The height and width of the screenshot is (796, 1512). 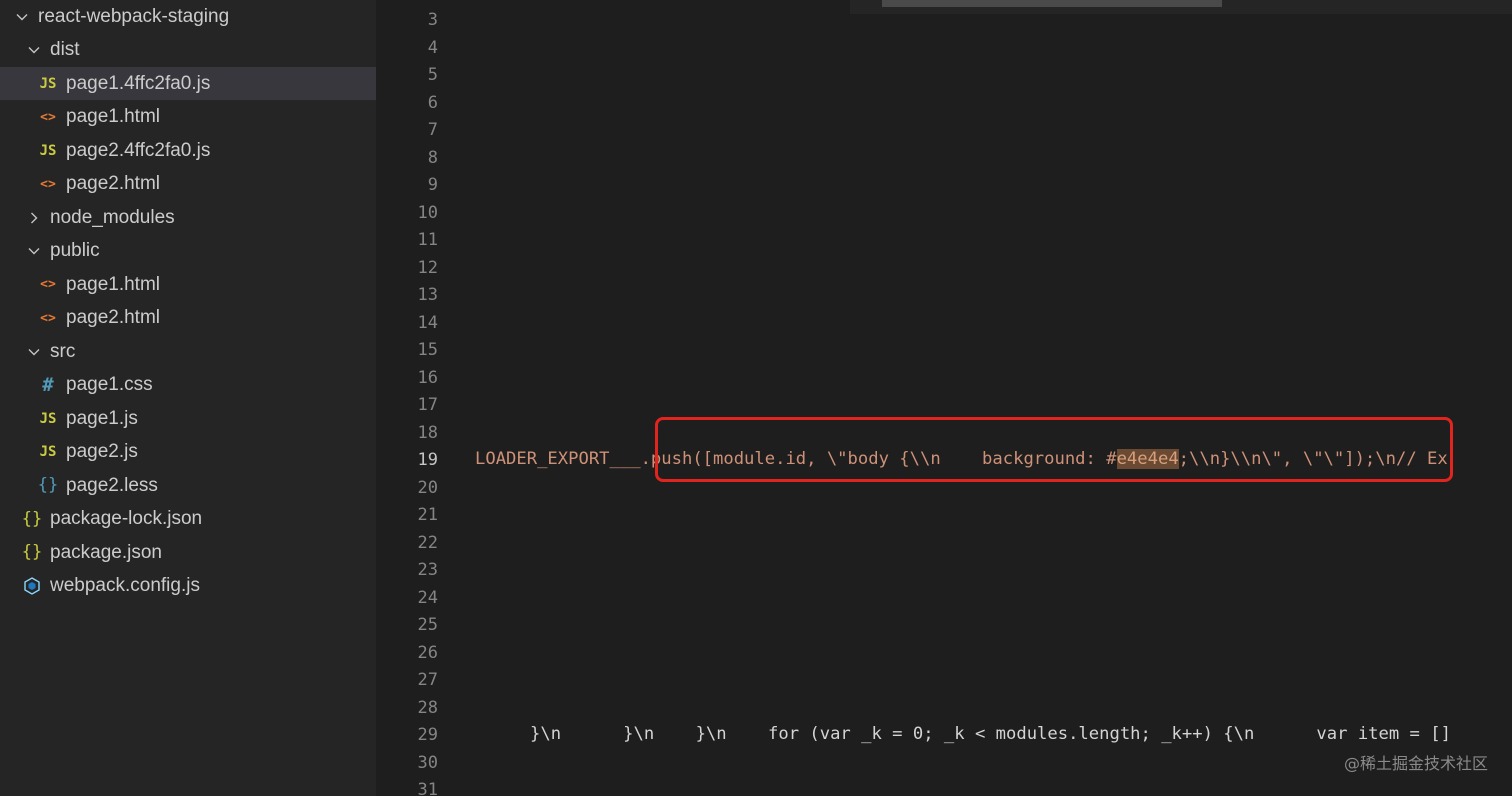 I want to click on line-number: 15, so click(x=427, y=350).